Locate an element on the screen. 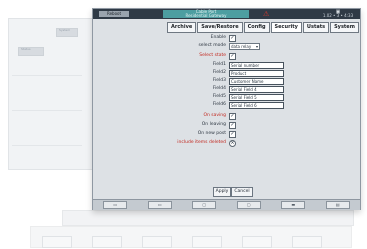 This screenshot has height=249, width=367. status-text: 1.02 • 3 • 4:33 is located at coordinates (338, 15).